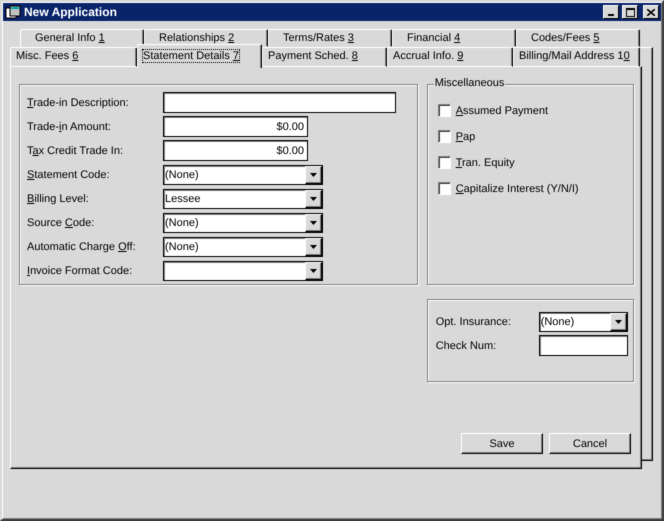 Image resolution: width=664 pixels, height=521 pixels. What do you see at coordinates (330, 38) in the screenshot?
I see `tab: Terms/Rates 3` at bounding box center [330, 38].